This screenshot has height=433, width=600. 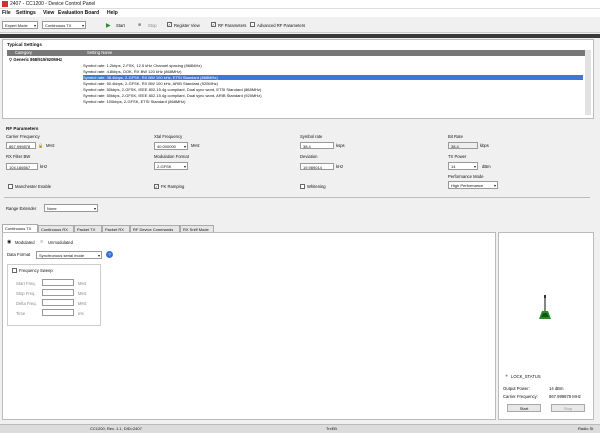 I want to click on rf-parameters-title: RF Parameters, so click(x=22, y=128).